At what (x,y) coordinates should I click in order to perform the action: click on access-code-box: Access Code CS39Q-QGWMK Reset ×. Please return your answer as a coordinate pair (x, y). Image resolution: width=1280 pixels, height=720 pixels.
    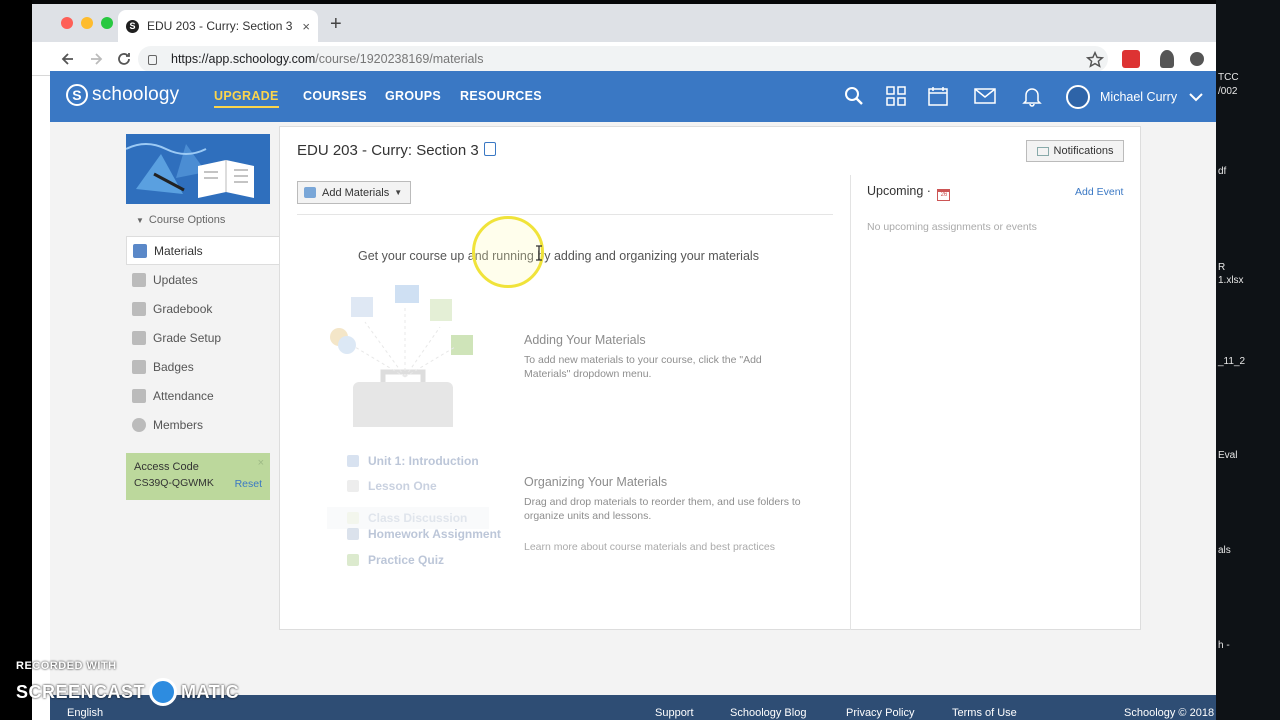
    Looking at the image, I should click on (198, 476).